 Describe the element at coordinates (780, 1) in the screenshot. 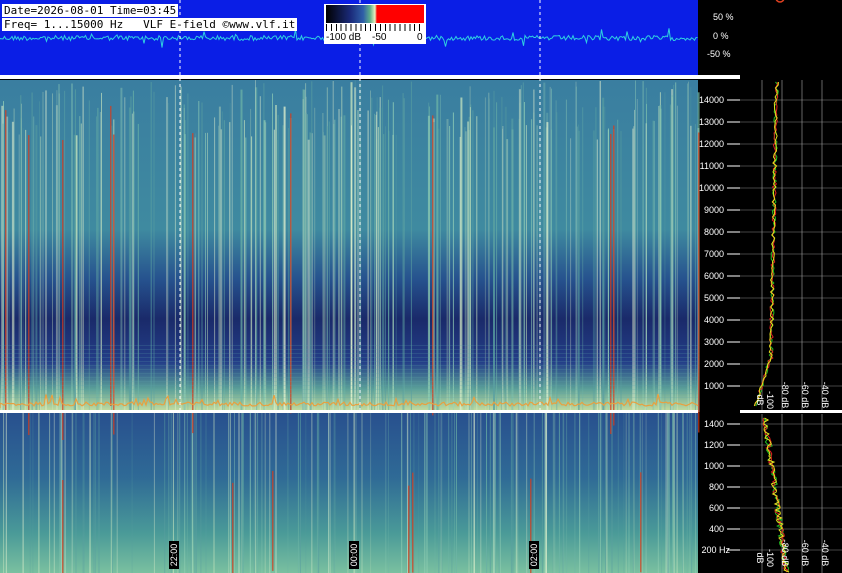

I see `marker-circle` at that location.